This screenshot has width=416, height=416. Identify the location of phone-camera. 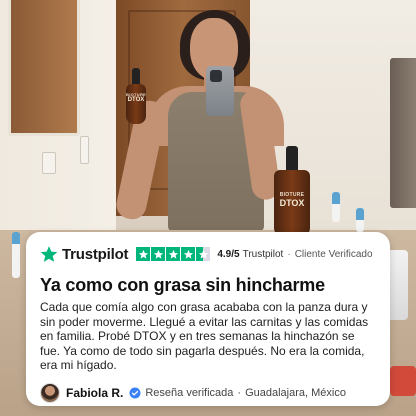
(216, 76).